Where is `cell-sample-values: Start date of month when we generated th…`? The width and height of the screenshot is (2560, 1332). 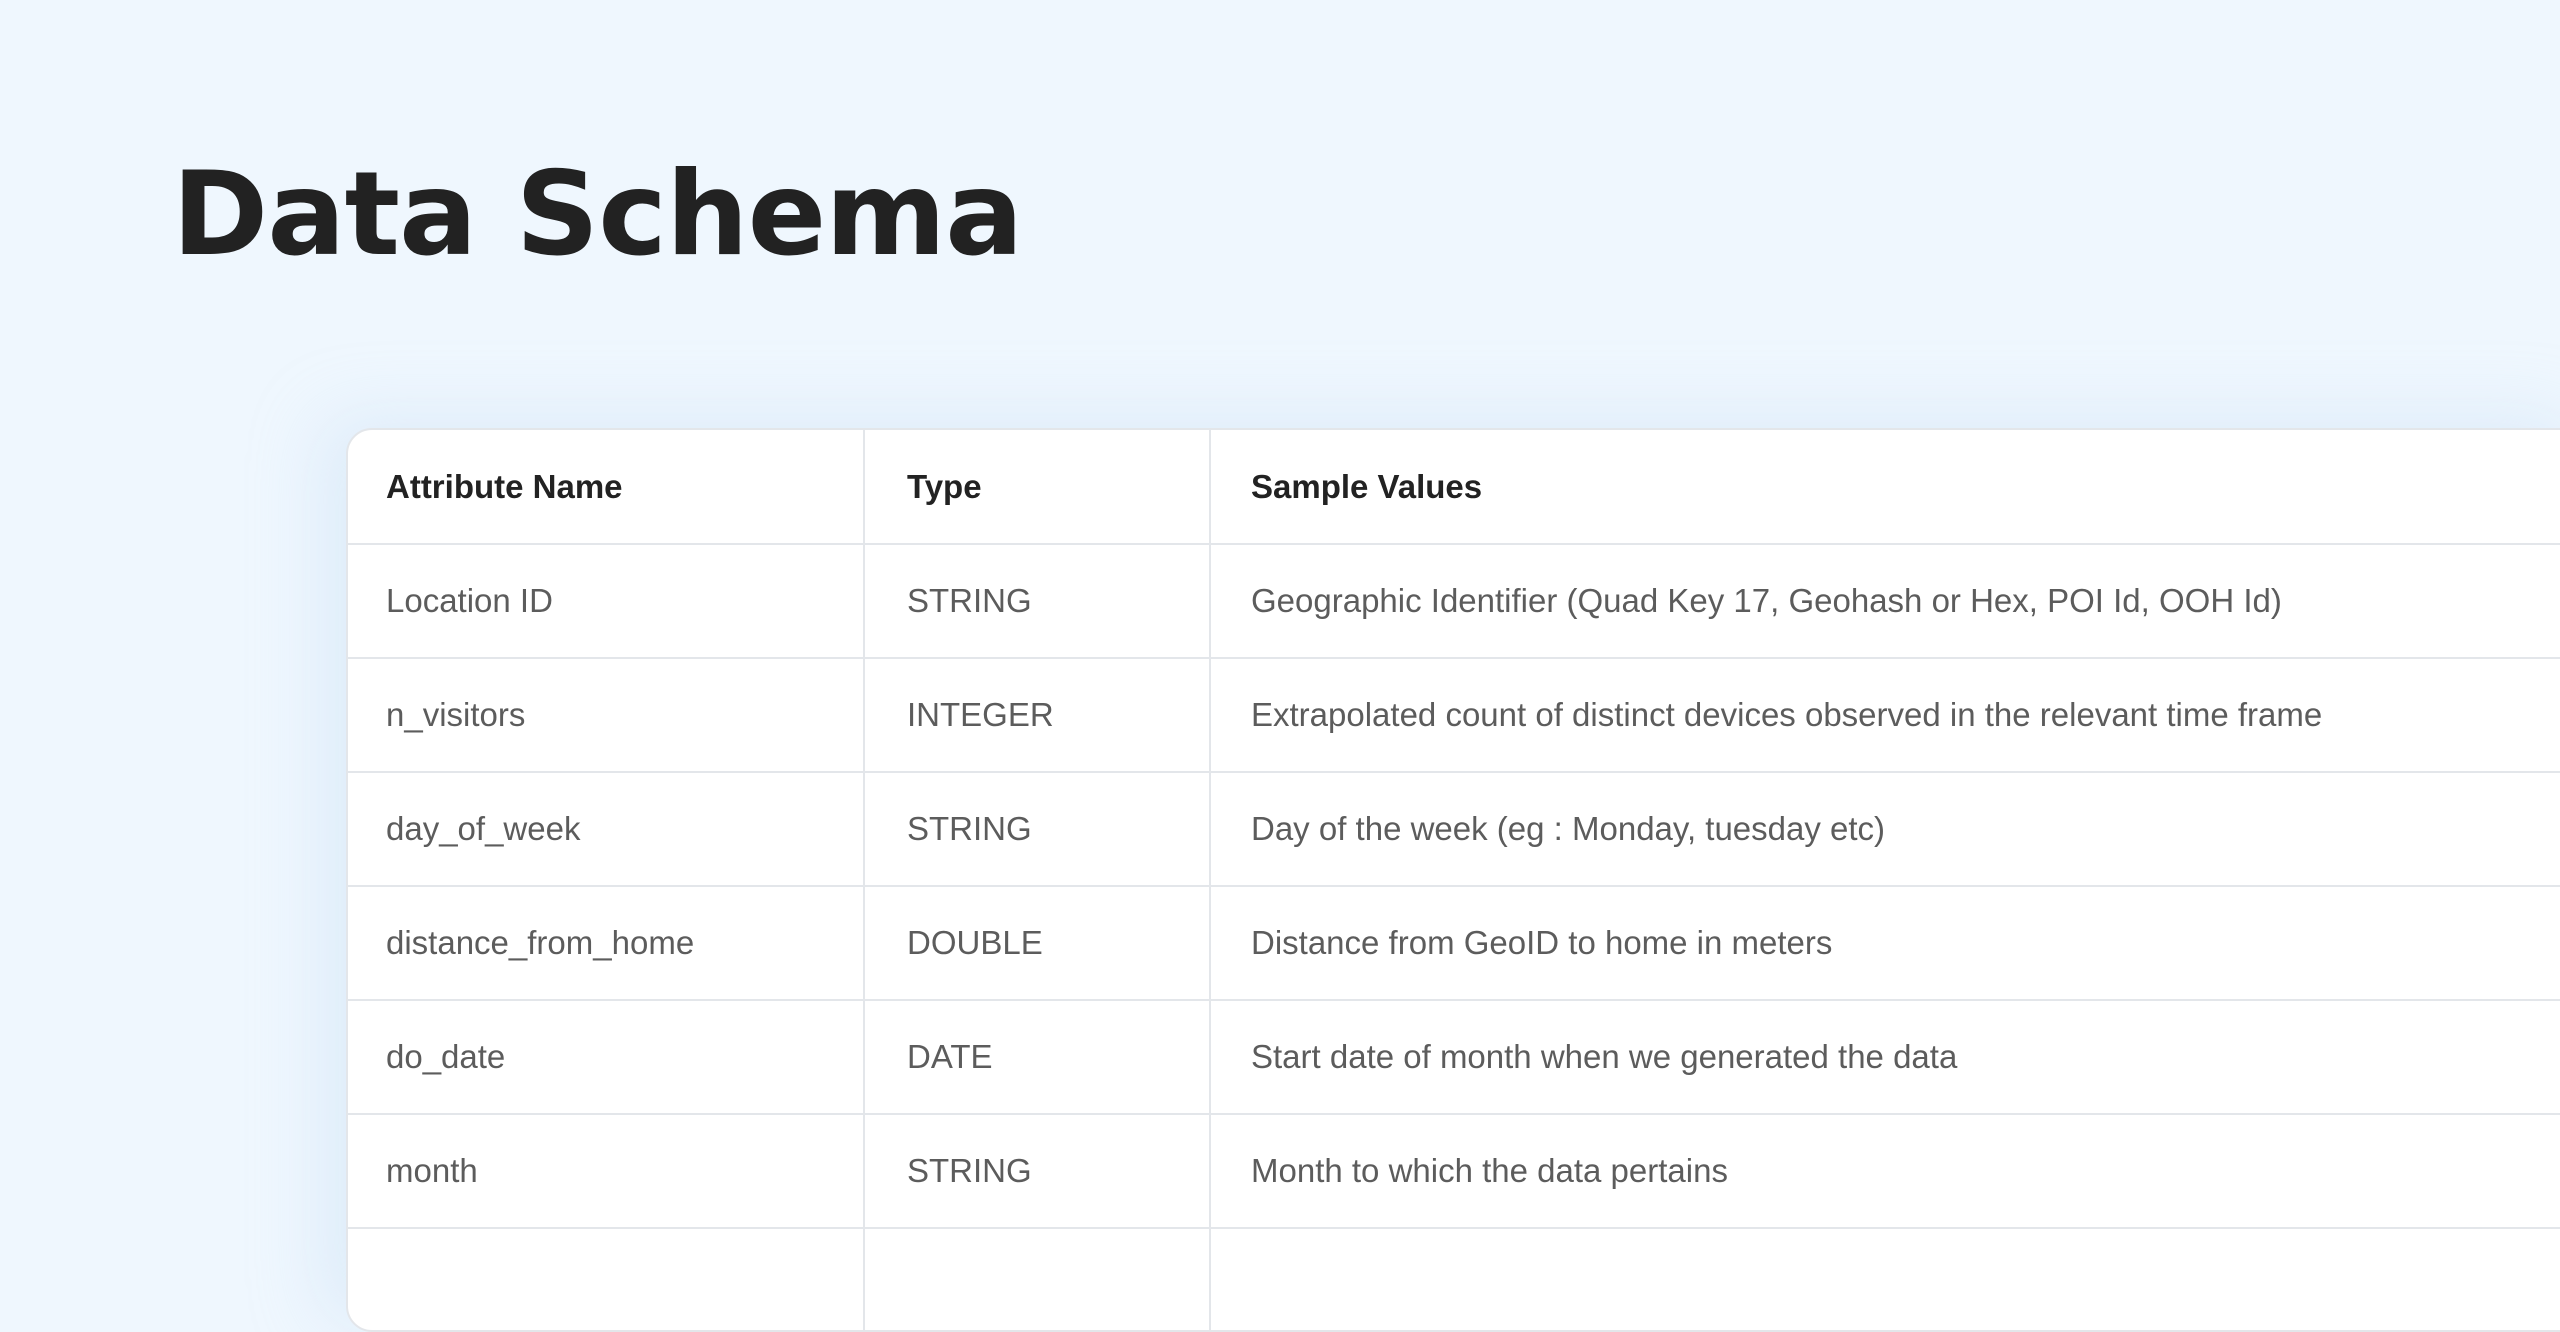
cell-sample-values: Start date of month when we generated th… is located at coordinates (1885, 1057).